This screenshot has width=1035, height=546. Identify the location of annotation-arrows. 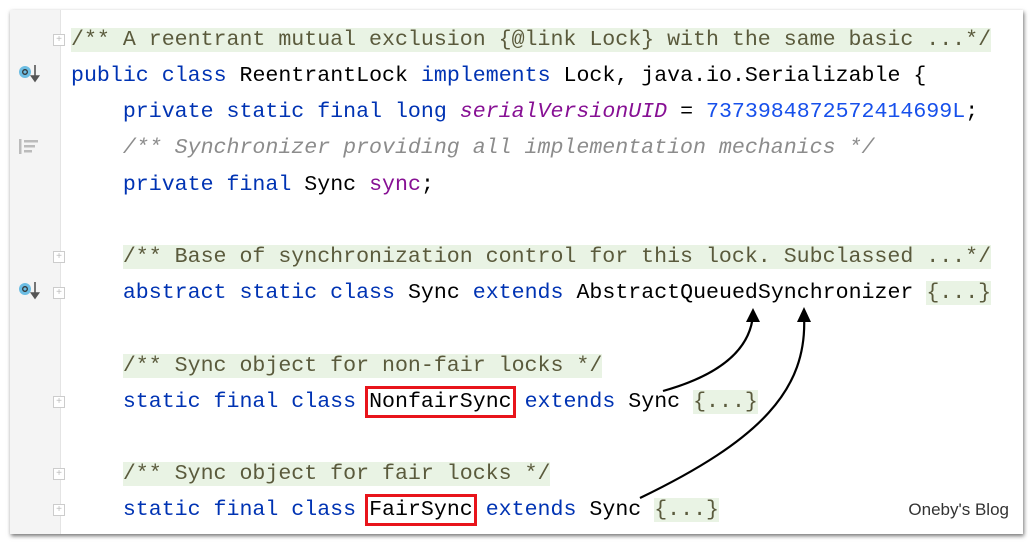
(725, 403).